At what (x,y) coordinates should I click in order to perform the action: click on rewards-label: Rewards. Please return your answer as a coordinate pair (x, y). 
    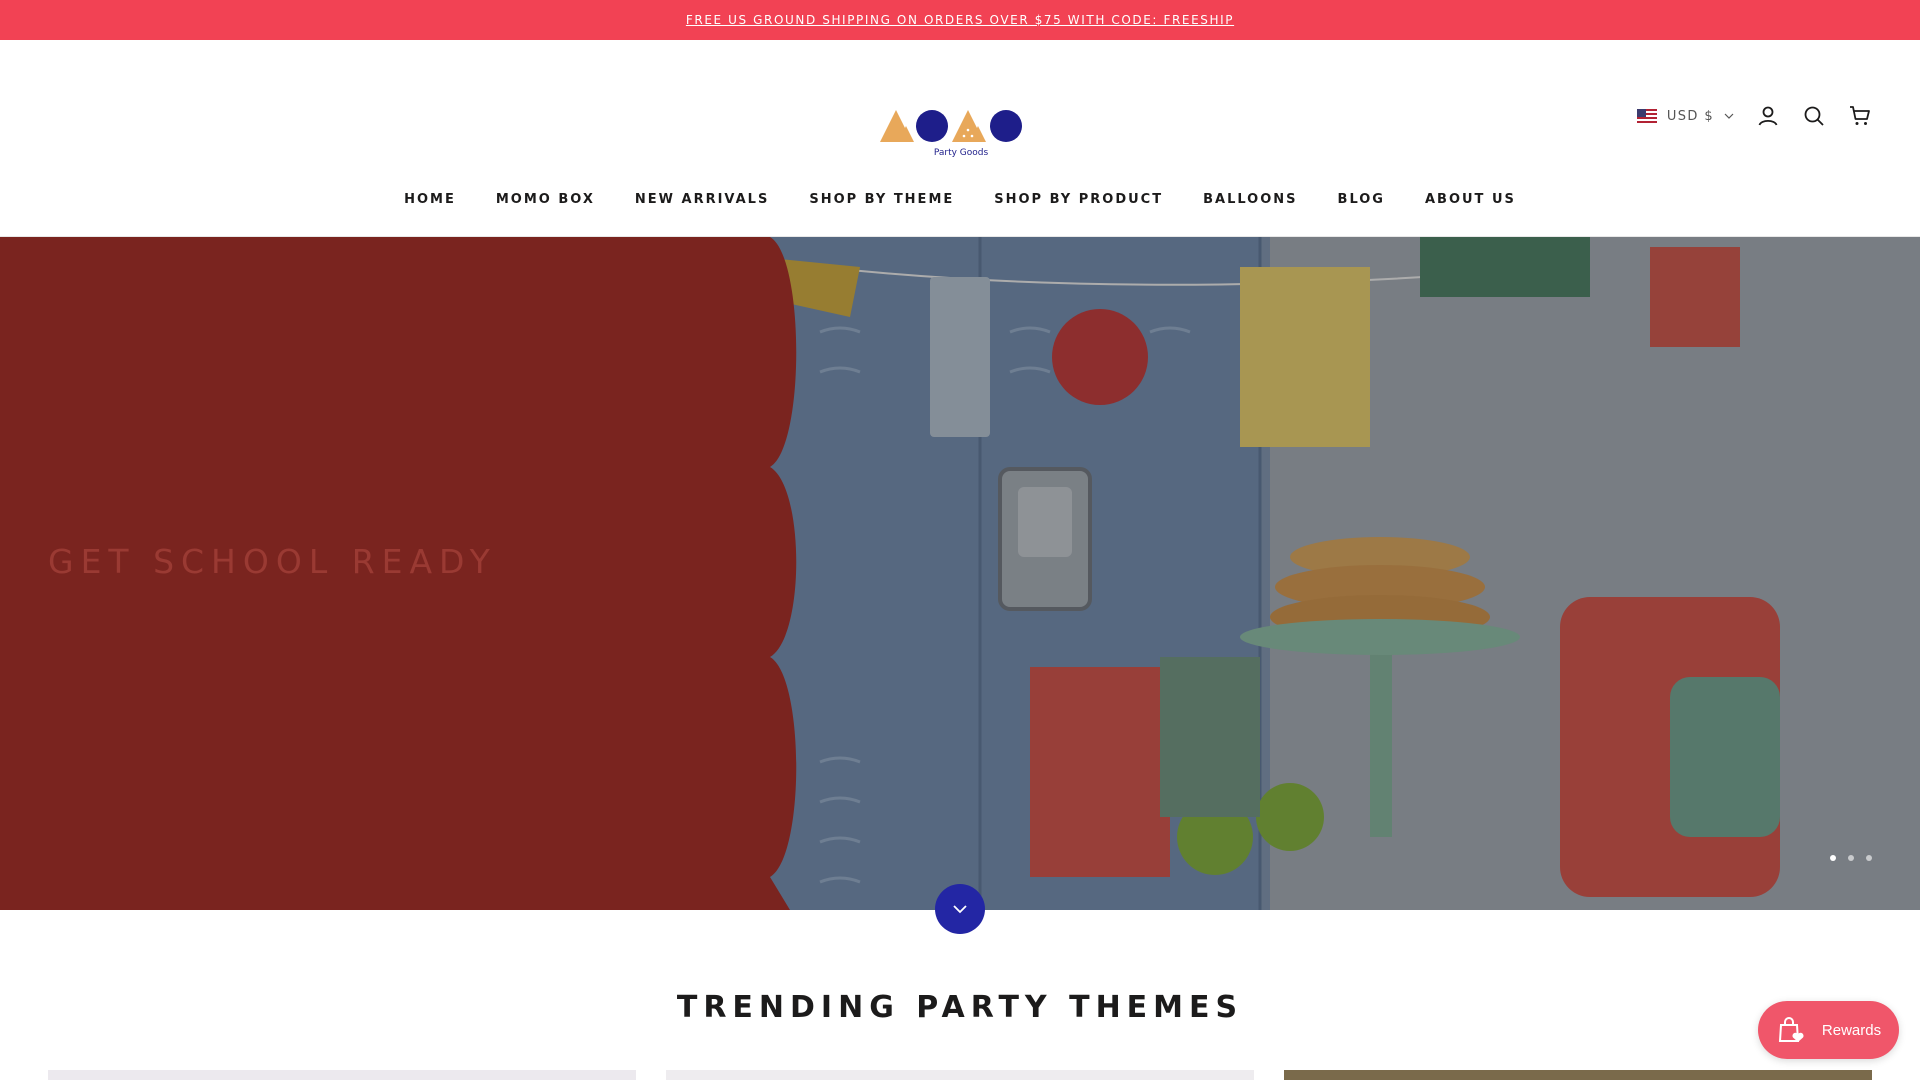
    Looking at the image, I should click on (1851, 1030).